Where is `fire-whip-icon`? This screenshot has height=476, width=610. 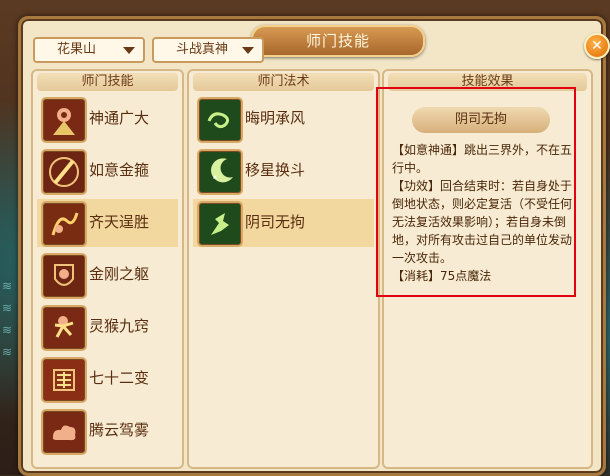
fire-whip-icon is located at coordinates (64, 224).